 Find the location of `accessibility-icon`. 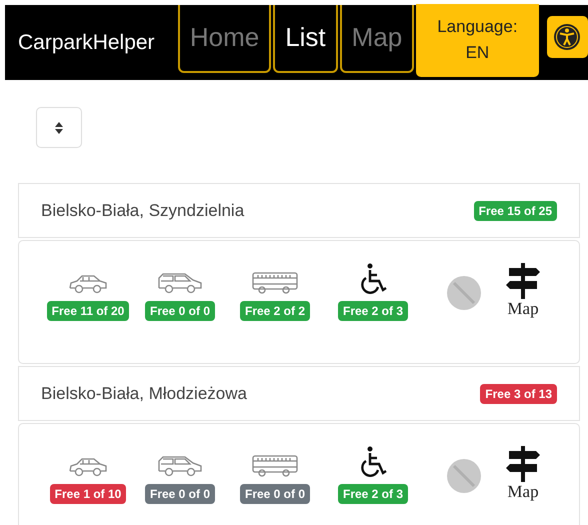

accessibility-icon is located at coordinates (567, 36).